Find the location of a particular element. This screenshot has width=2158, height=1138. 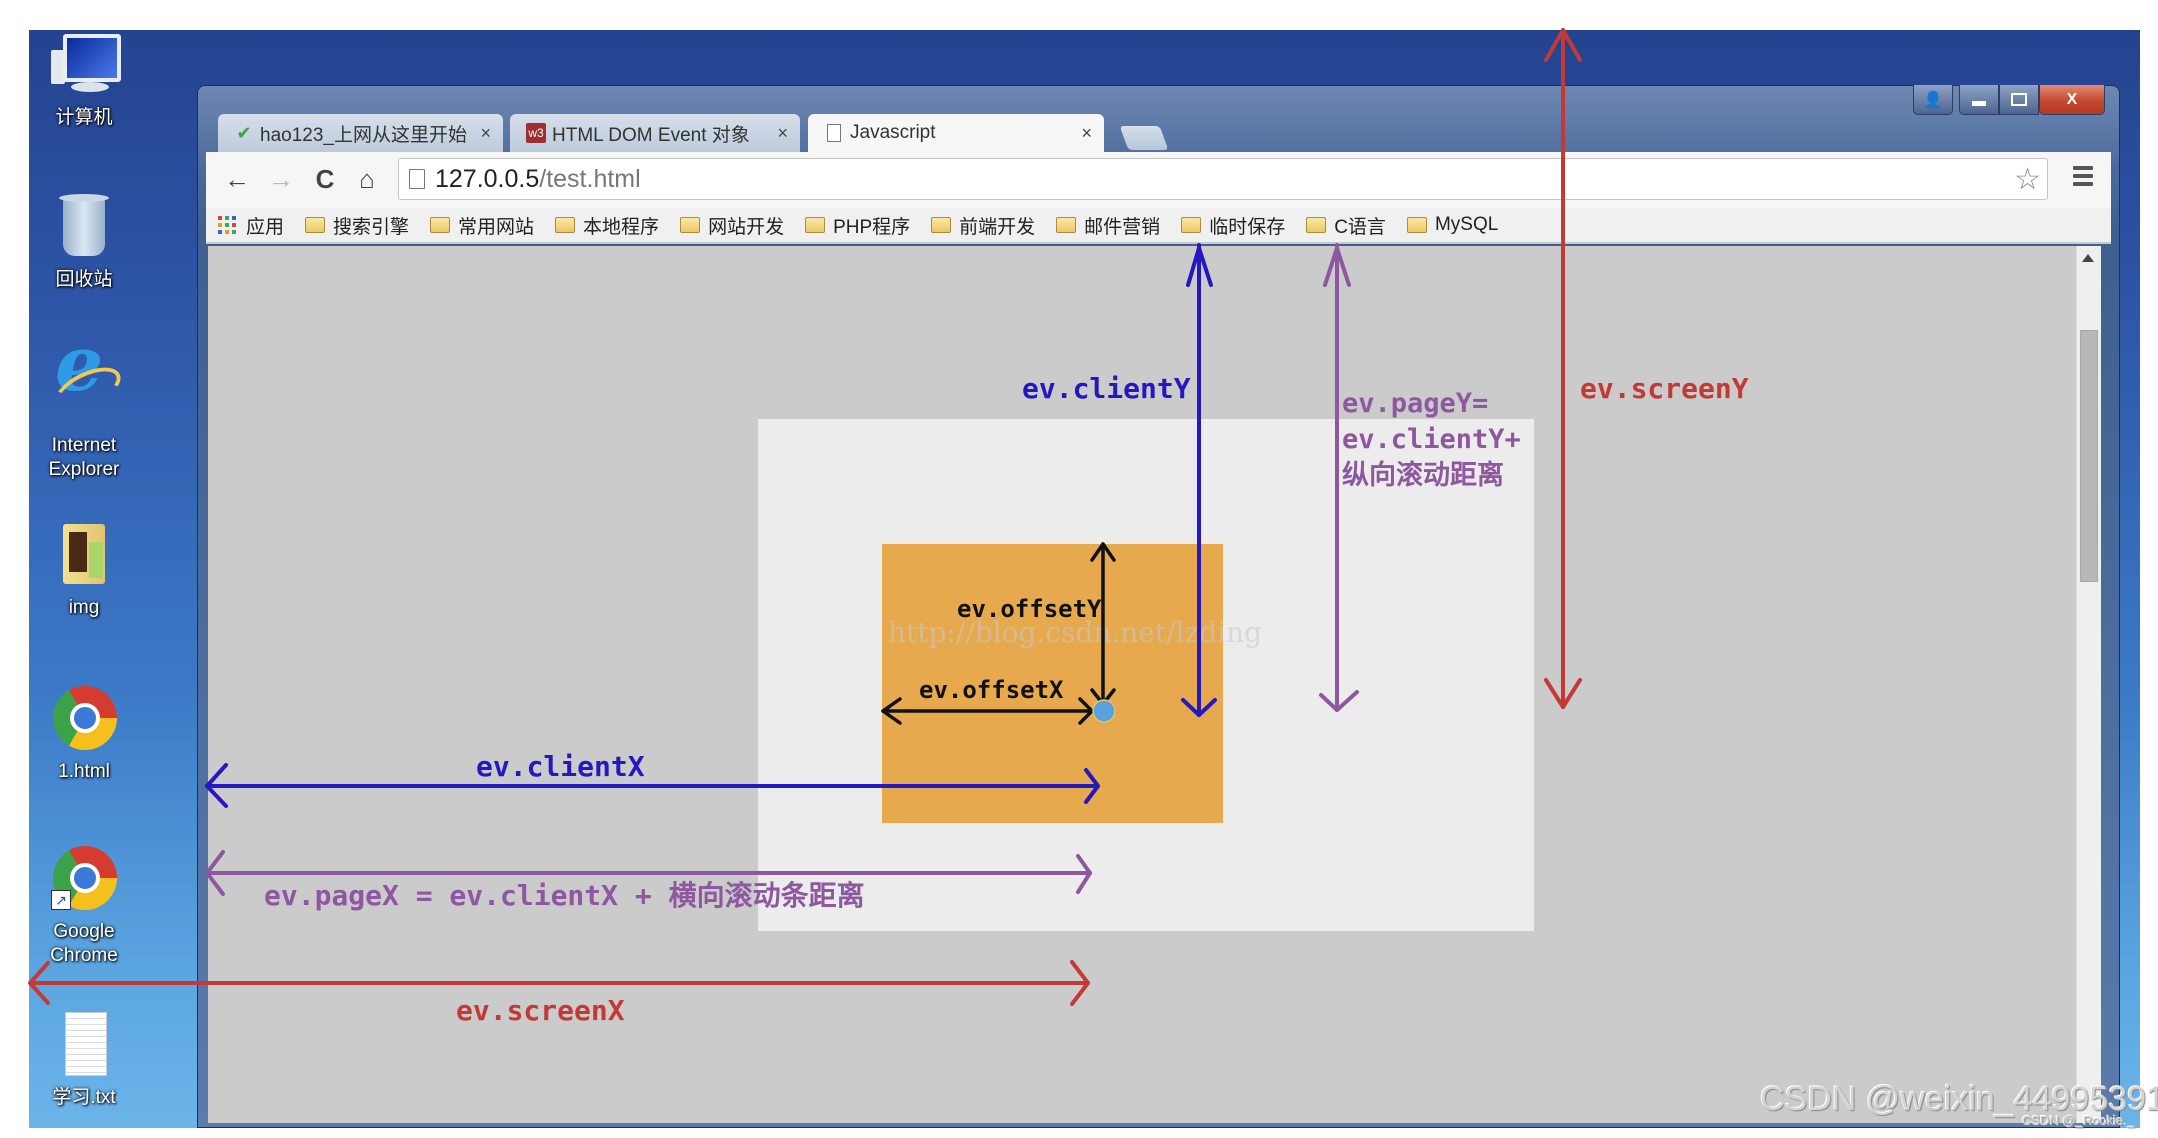

desktop-icon-1-html: 1.html is located at coordinates (84, 734).